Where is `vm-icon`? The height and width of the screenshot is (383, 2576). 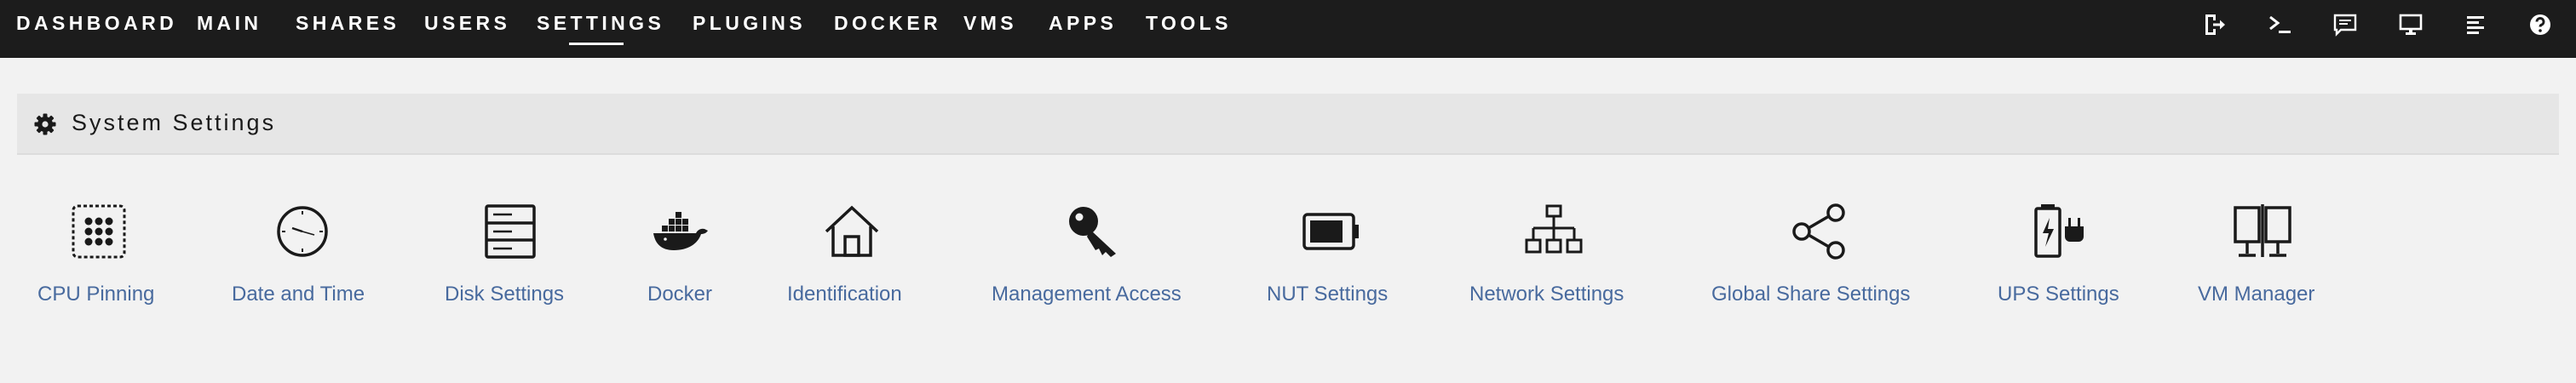 vm-icon is located at coordinates (2263, 232).